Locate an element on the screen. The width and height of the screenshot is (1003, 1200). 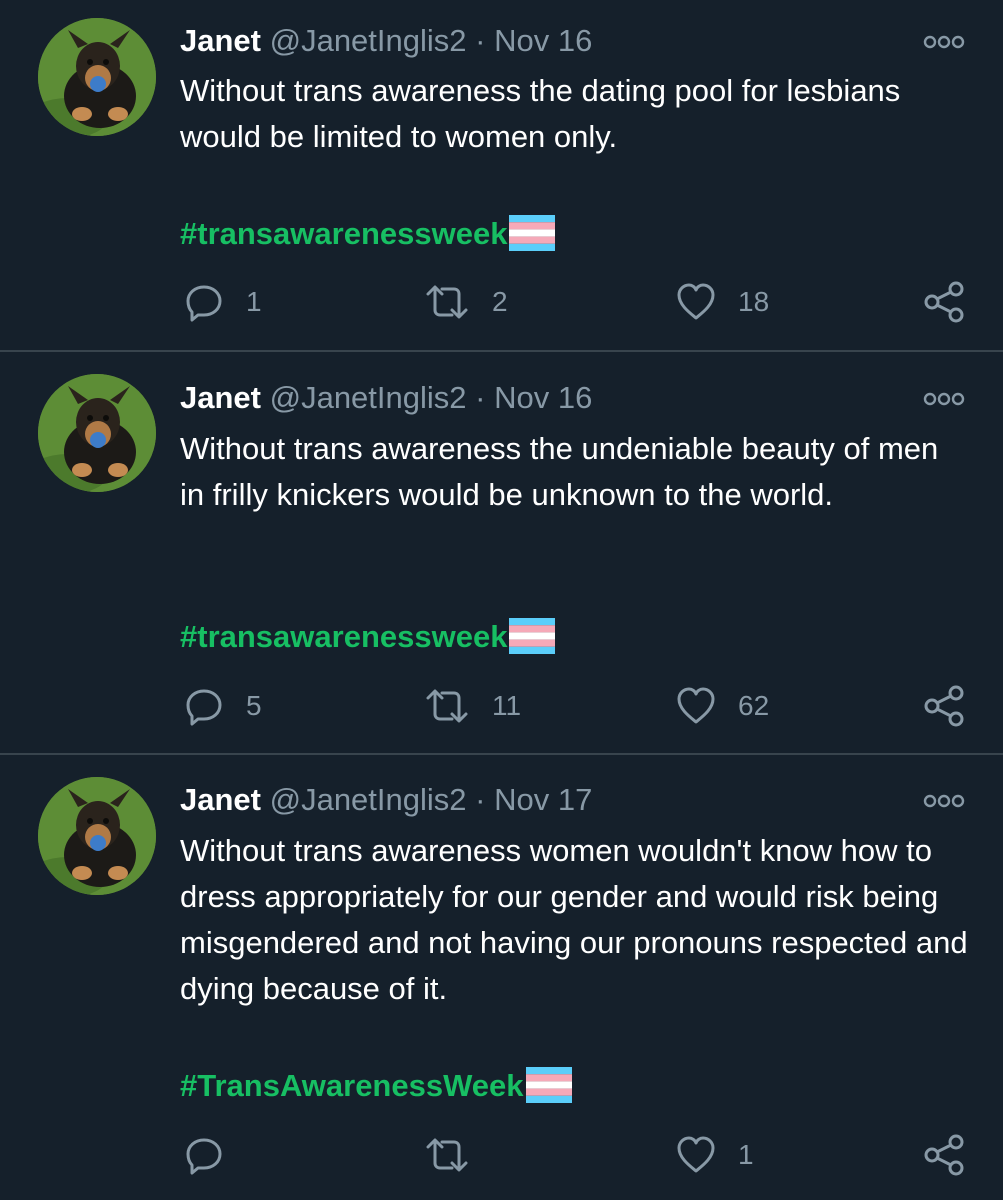
like-count: 1 is located at coordinates (746, 1154).